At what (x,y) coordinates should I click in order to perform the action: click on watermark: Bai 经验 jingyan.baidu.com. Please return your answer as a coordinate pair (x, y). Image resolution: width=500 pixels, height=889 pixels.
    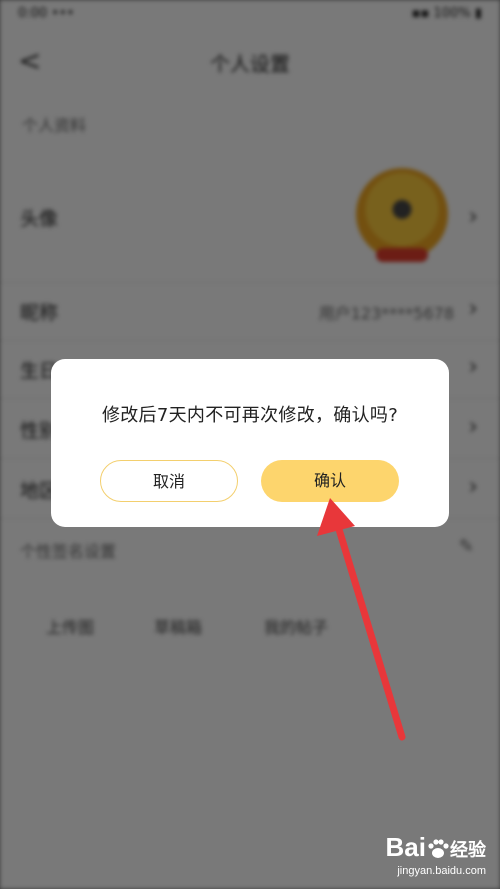
    Looking at the image, I should click on (436, 855).